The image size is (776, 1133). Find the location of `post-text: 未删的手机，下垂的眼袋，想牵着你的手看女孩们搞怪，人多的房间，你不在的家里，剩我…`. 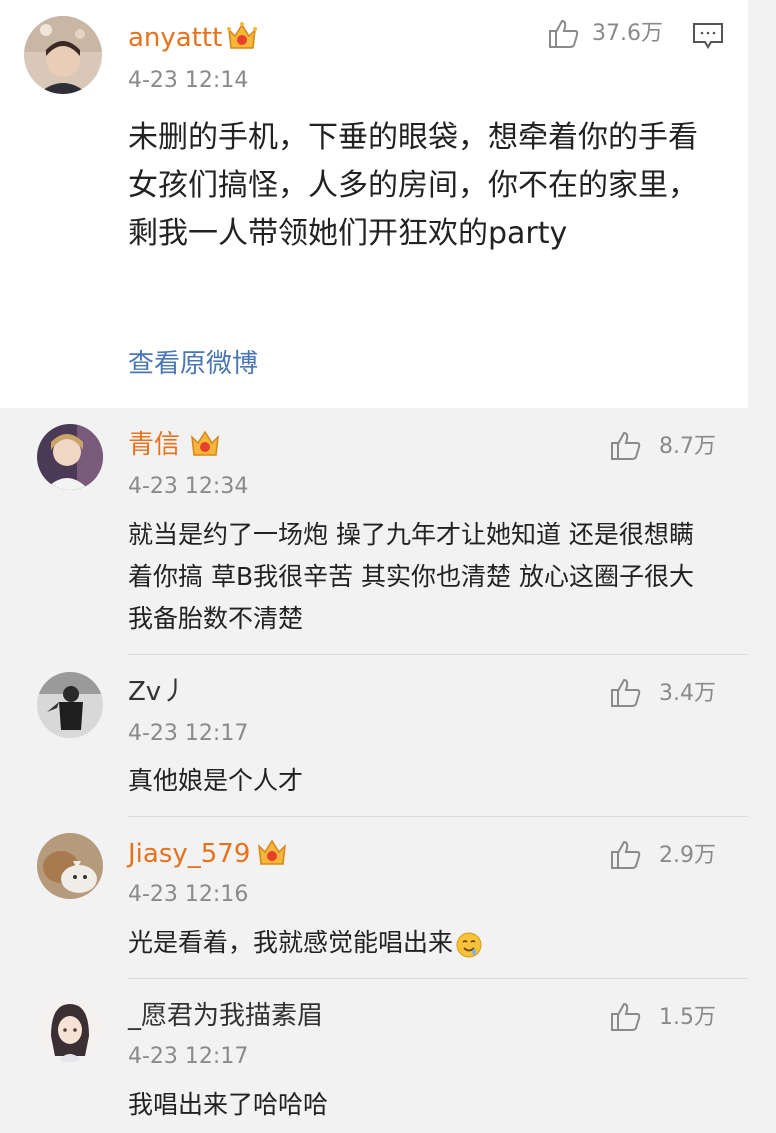

post-text: 未删的手机，下垂的眼袋，想牵着你的手看女孩们搞怪，人多的房间，你不在的家里，剩我… is located at coordinates (413, 185).